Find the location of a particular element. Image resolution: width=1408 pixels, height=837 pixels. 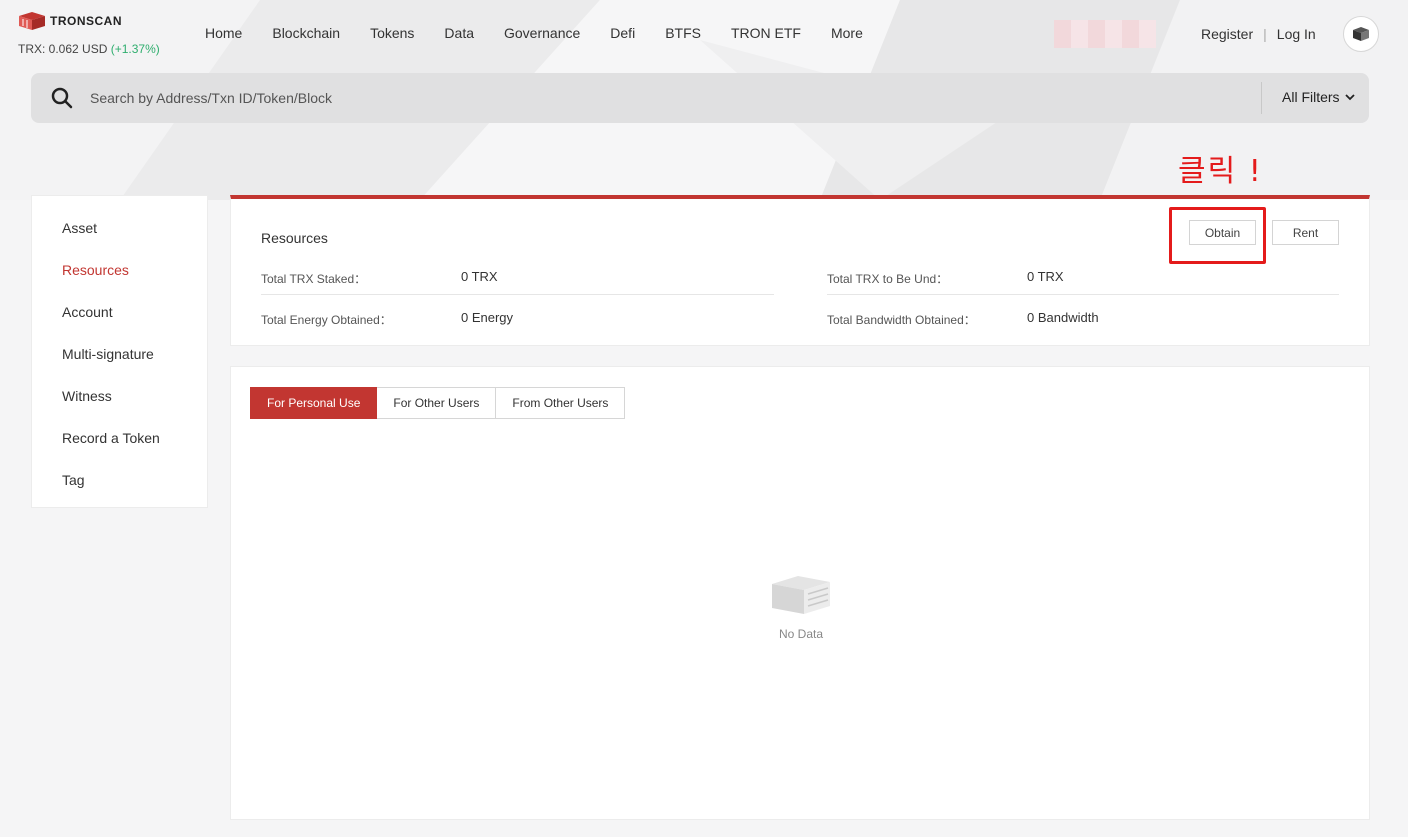

energy-label: Total Energy Obtained： is located at coordinates (326, 320).